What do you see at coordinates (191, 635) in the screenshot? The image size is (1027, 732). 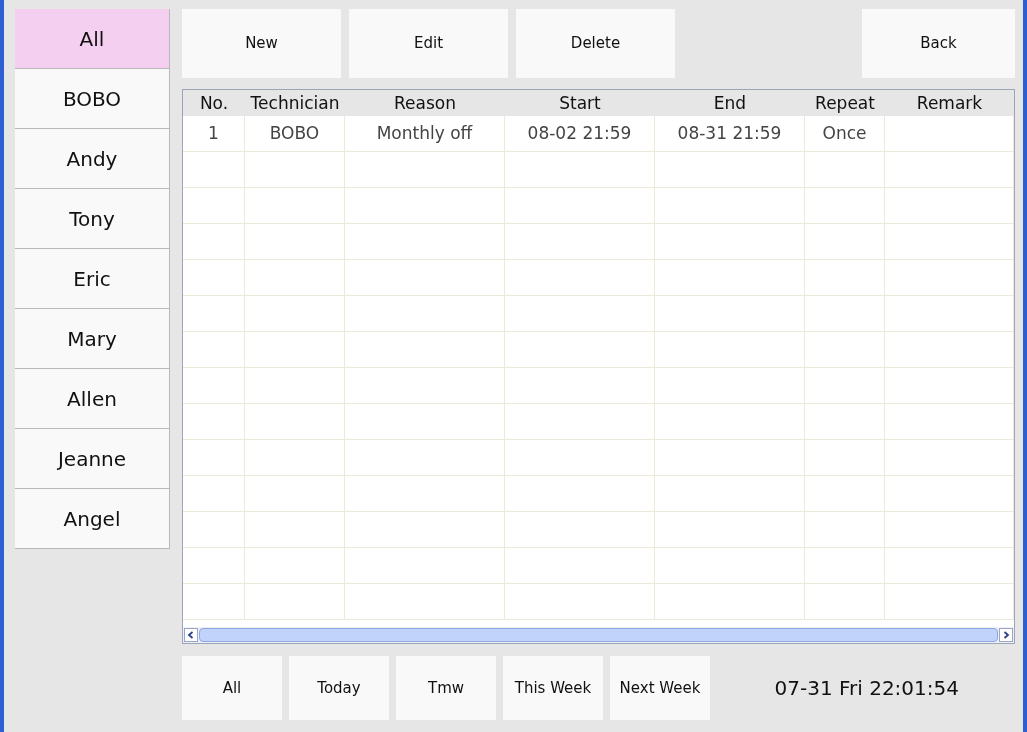 I see `scroll-left-icon` at bounding box center [191, 635].